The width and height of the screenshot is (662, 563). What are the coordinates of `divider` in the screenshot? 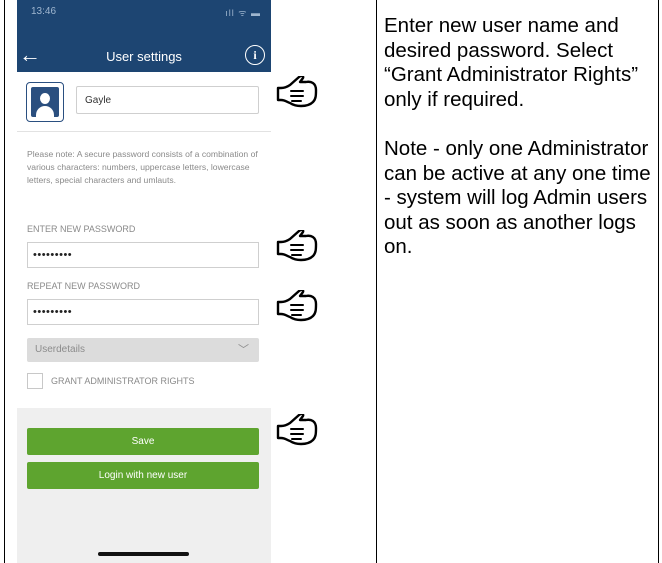 It's located at (144, 131).